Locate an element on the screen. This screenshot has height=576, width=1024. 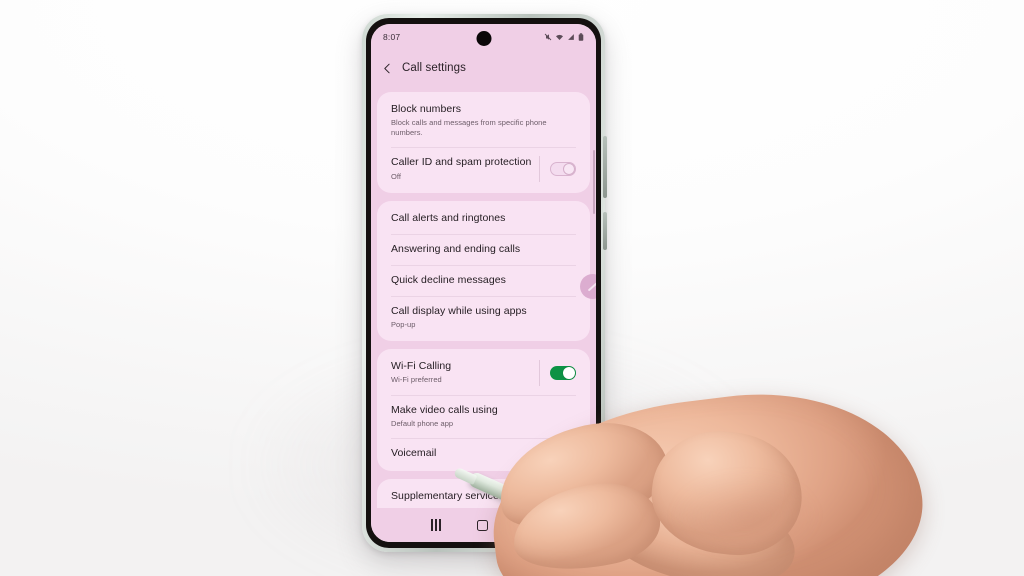
status-bar-clock: 8:07 is located at coordinates (392, 37).